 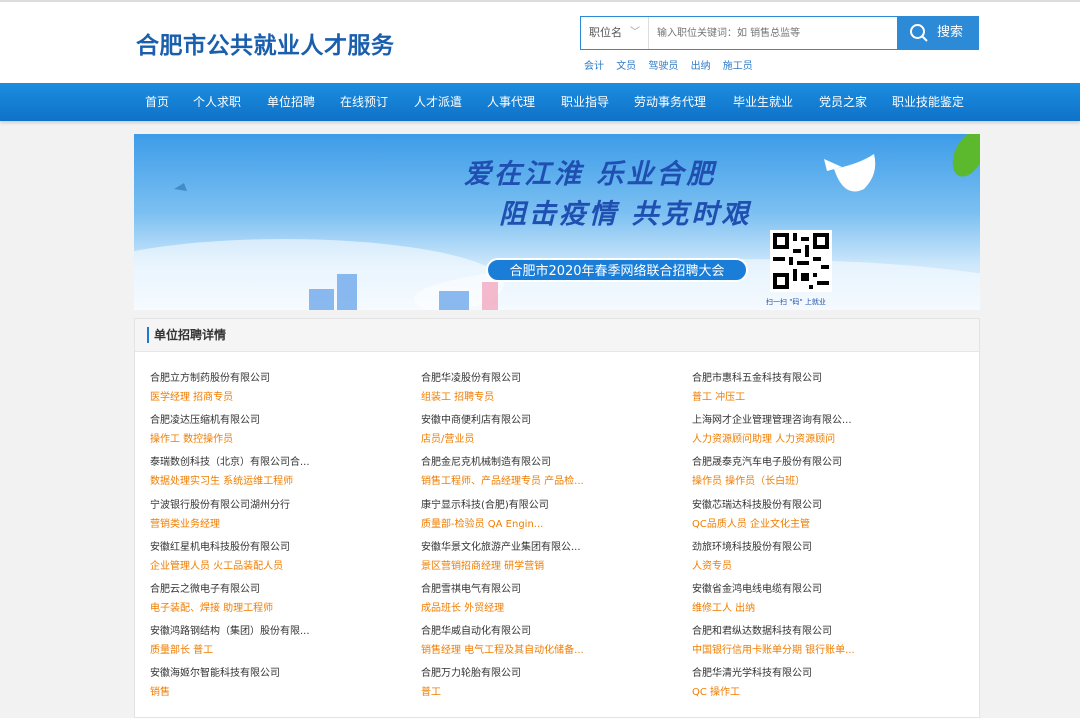 I want to click on dove-icon, so click(x=850, y=173).